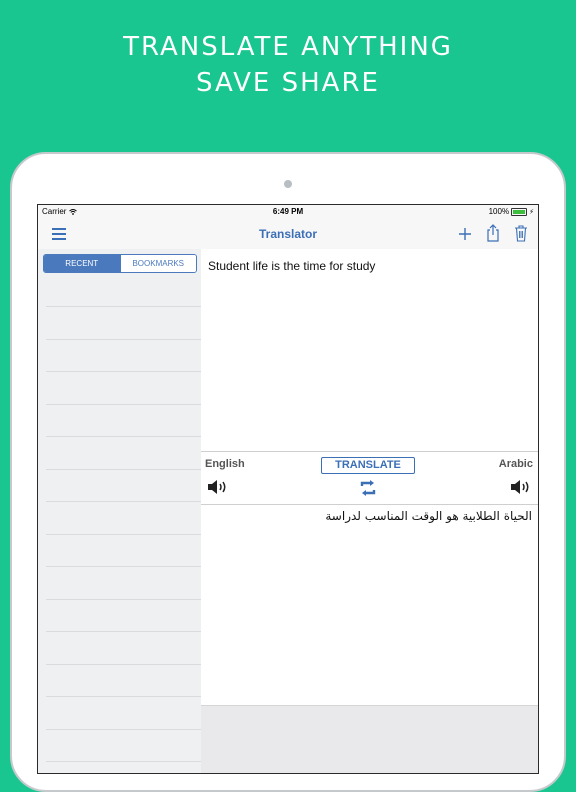 The image size is (576, 792). I want to click on tab-bookmarks: BOOKMARKS, so click(157, 263).